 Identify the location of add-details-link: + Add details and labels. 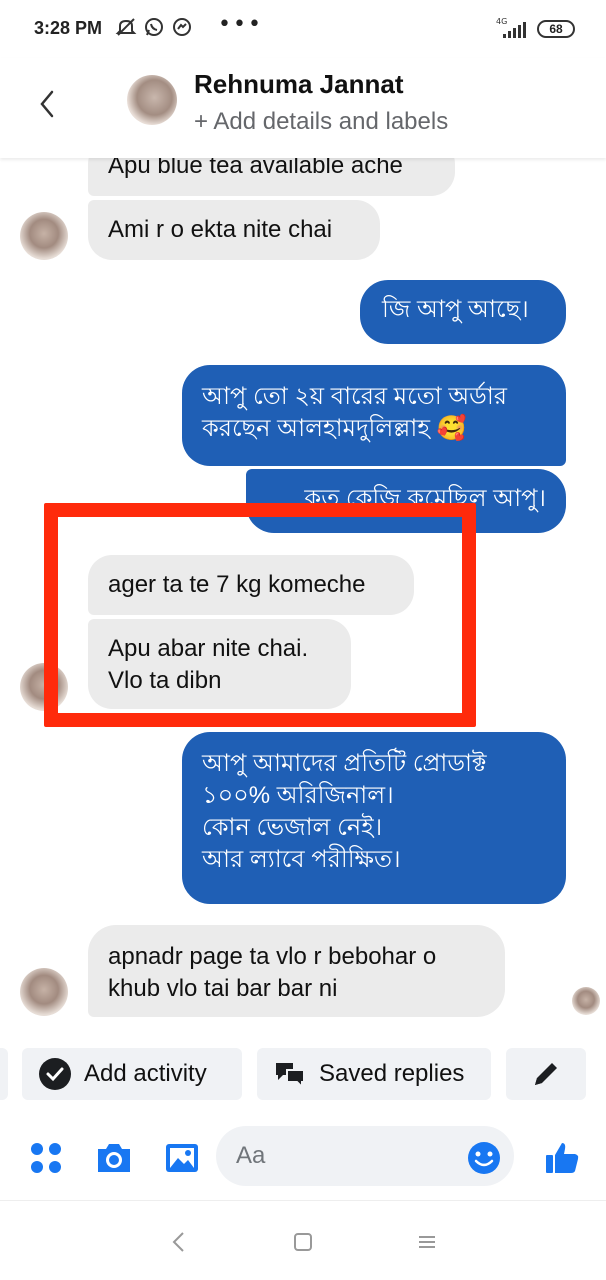
(321, 122).